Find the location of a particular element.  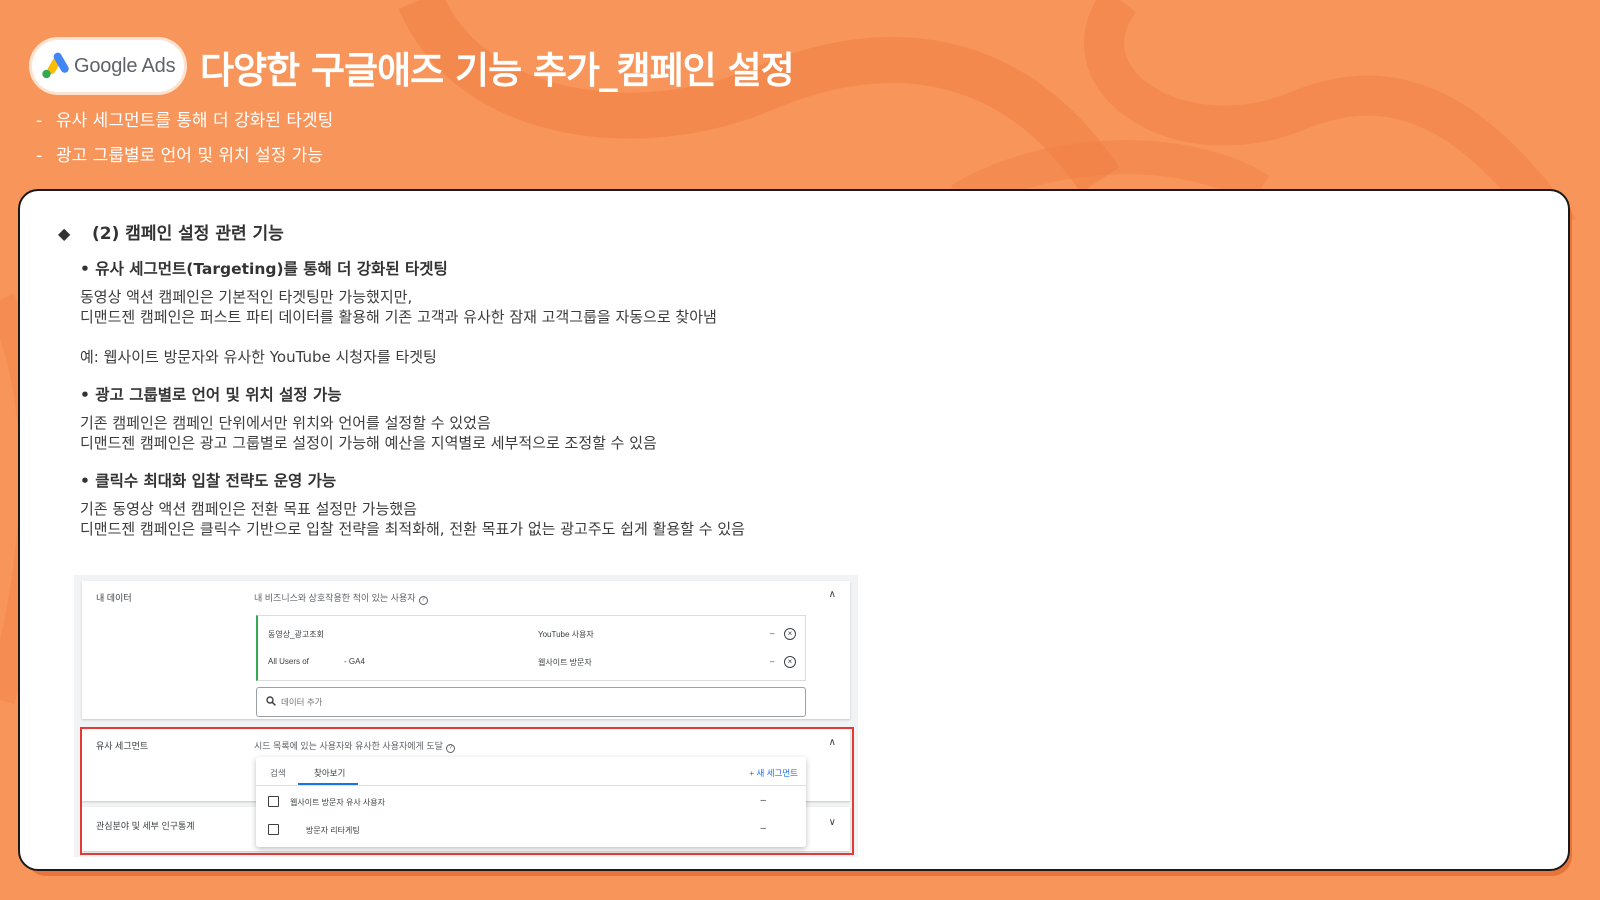

tab-search: 검색 is located at coordinates (278, 773).